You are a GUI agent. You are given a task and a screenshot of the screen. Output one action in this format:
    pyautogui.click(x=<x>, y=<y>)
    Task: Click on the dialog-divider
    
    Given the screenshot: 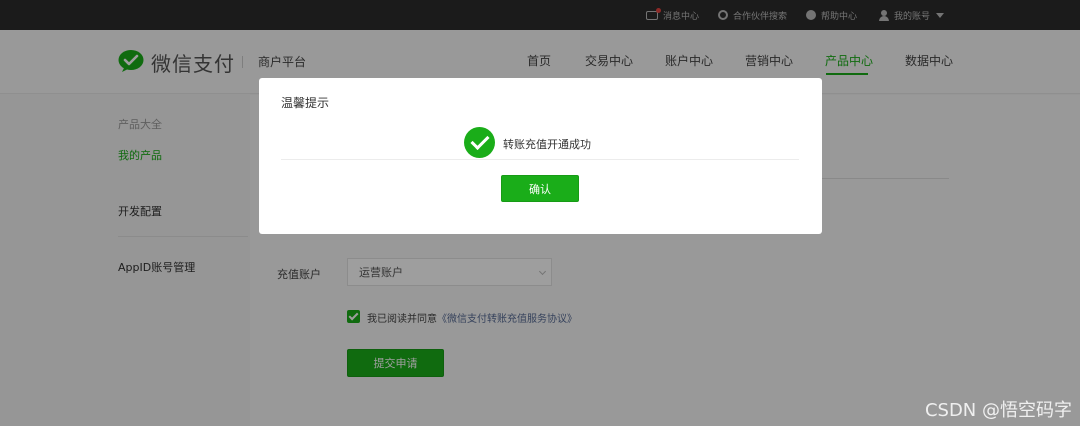 What is the action you would take?
    pyautogui.click(x=540, y=159)
    